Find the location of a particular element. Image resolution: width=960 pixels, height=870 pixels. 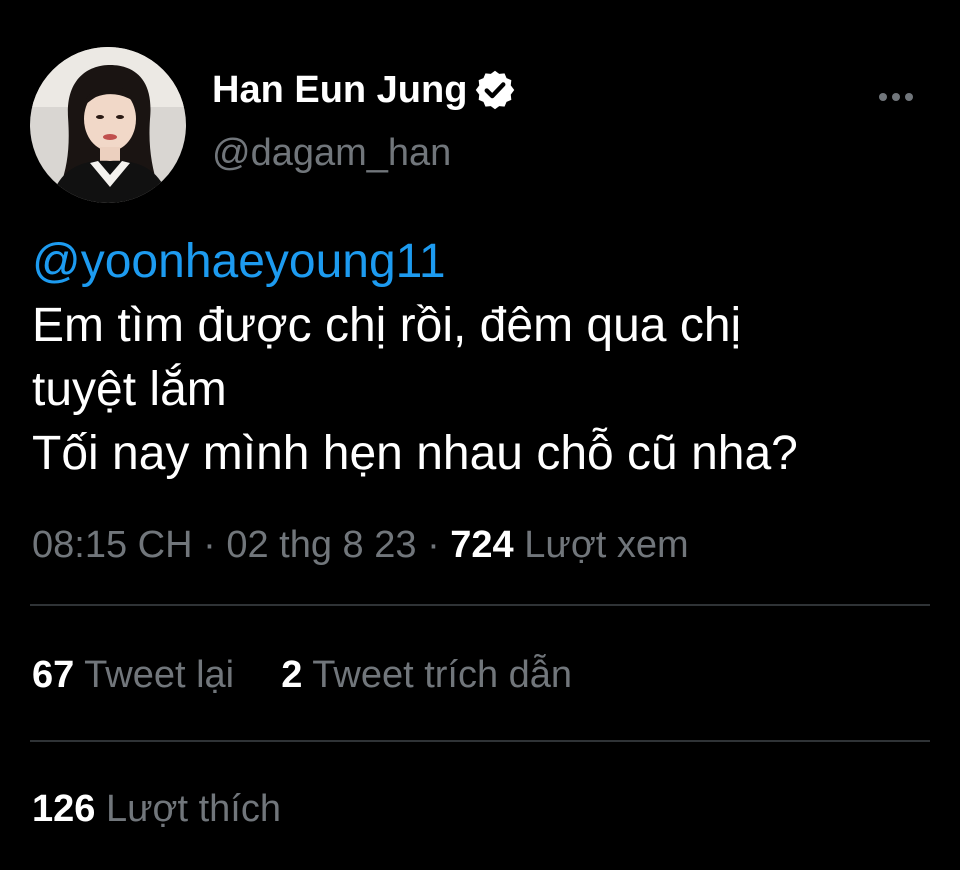

retweet-stats-row: 67 Tweet lại 2 Tweet trích dẫn is located at coordinates (302, 675).